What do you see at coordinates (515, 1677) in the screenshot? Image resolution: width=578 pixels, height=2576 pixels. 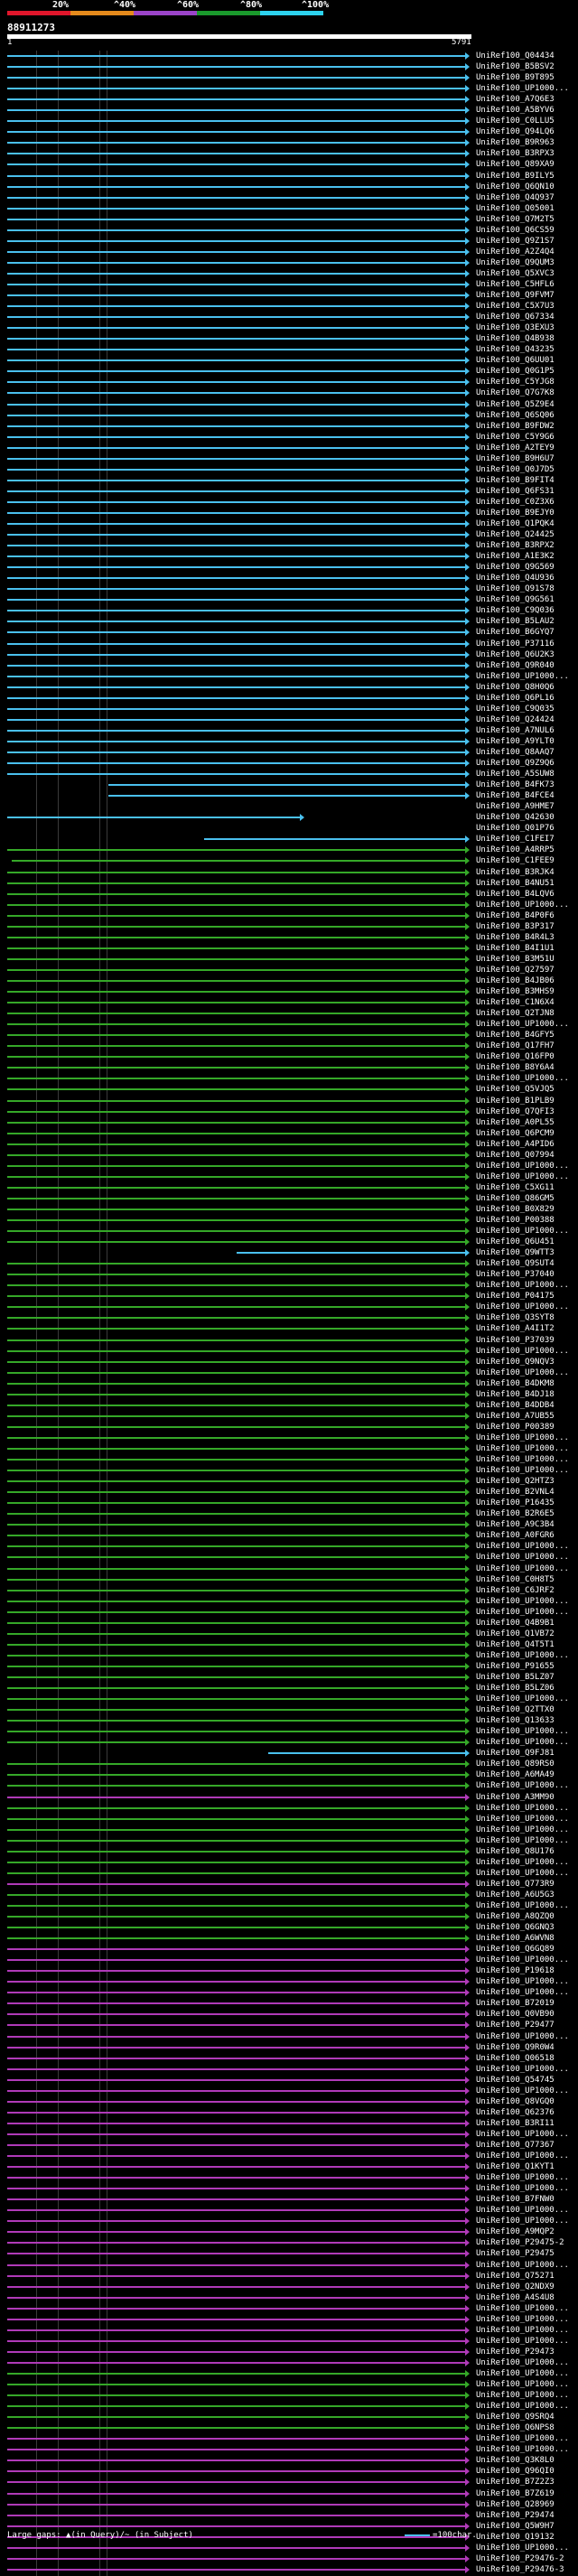 I see `hit-label-link: UniRef100_B5LZ07` at bounding box center [515, 1677].